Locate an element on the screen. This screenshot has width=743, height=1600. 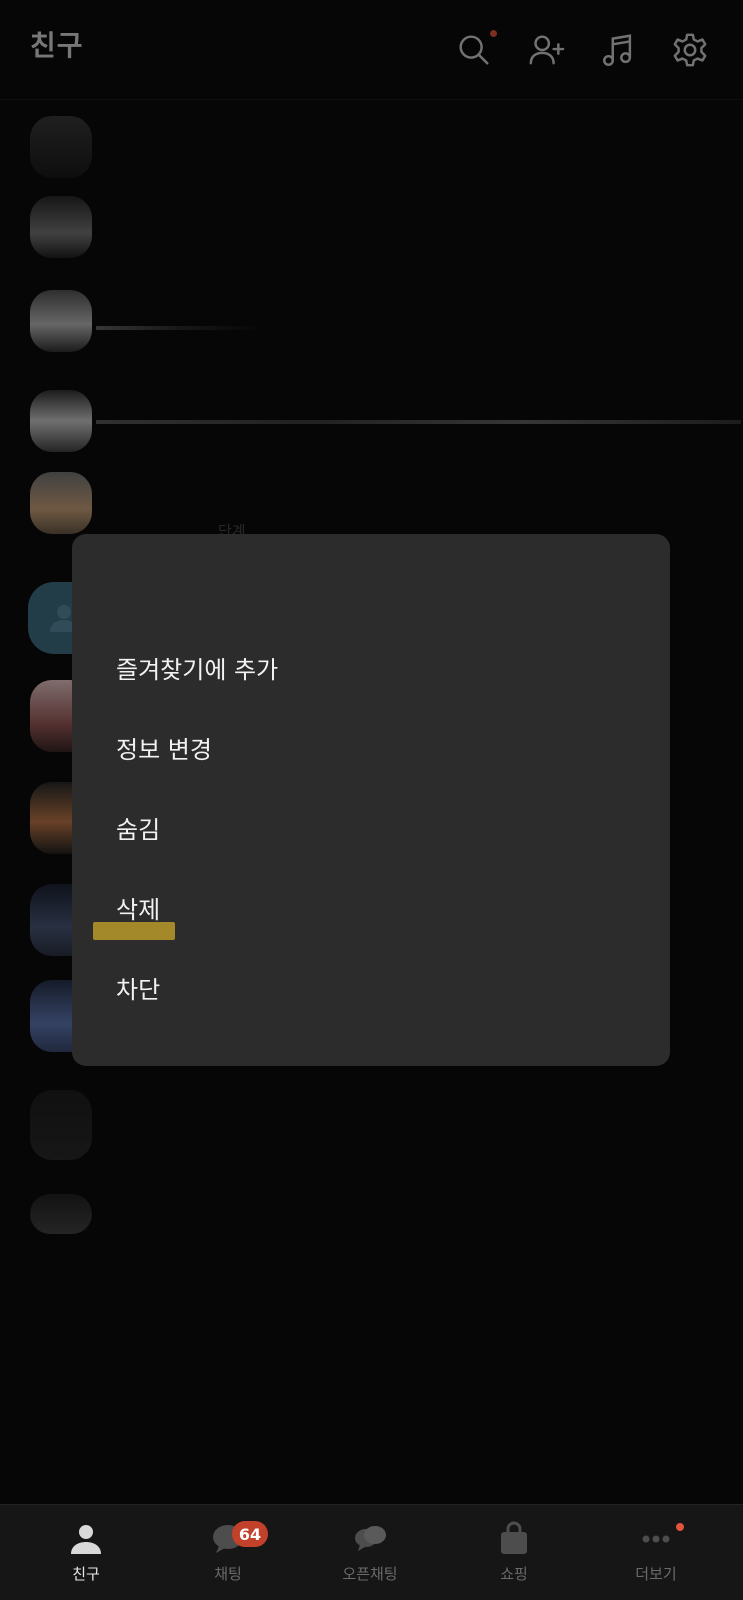
bottom-tab-bar: 친구 채팅 64 오픈채팅 쇼핑 더보기 is located at coordinates (371, 1552).